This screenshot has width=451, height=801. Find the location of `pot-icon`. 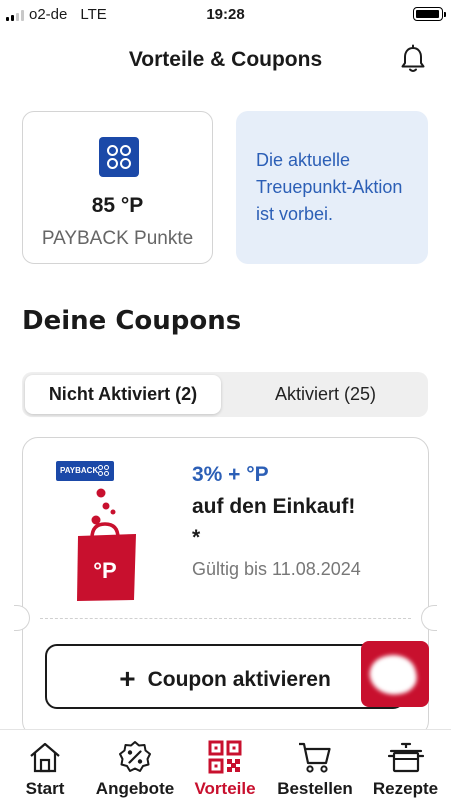

pot-icon is located at coordinates (405, 757).